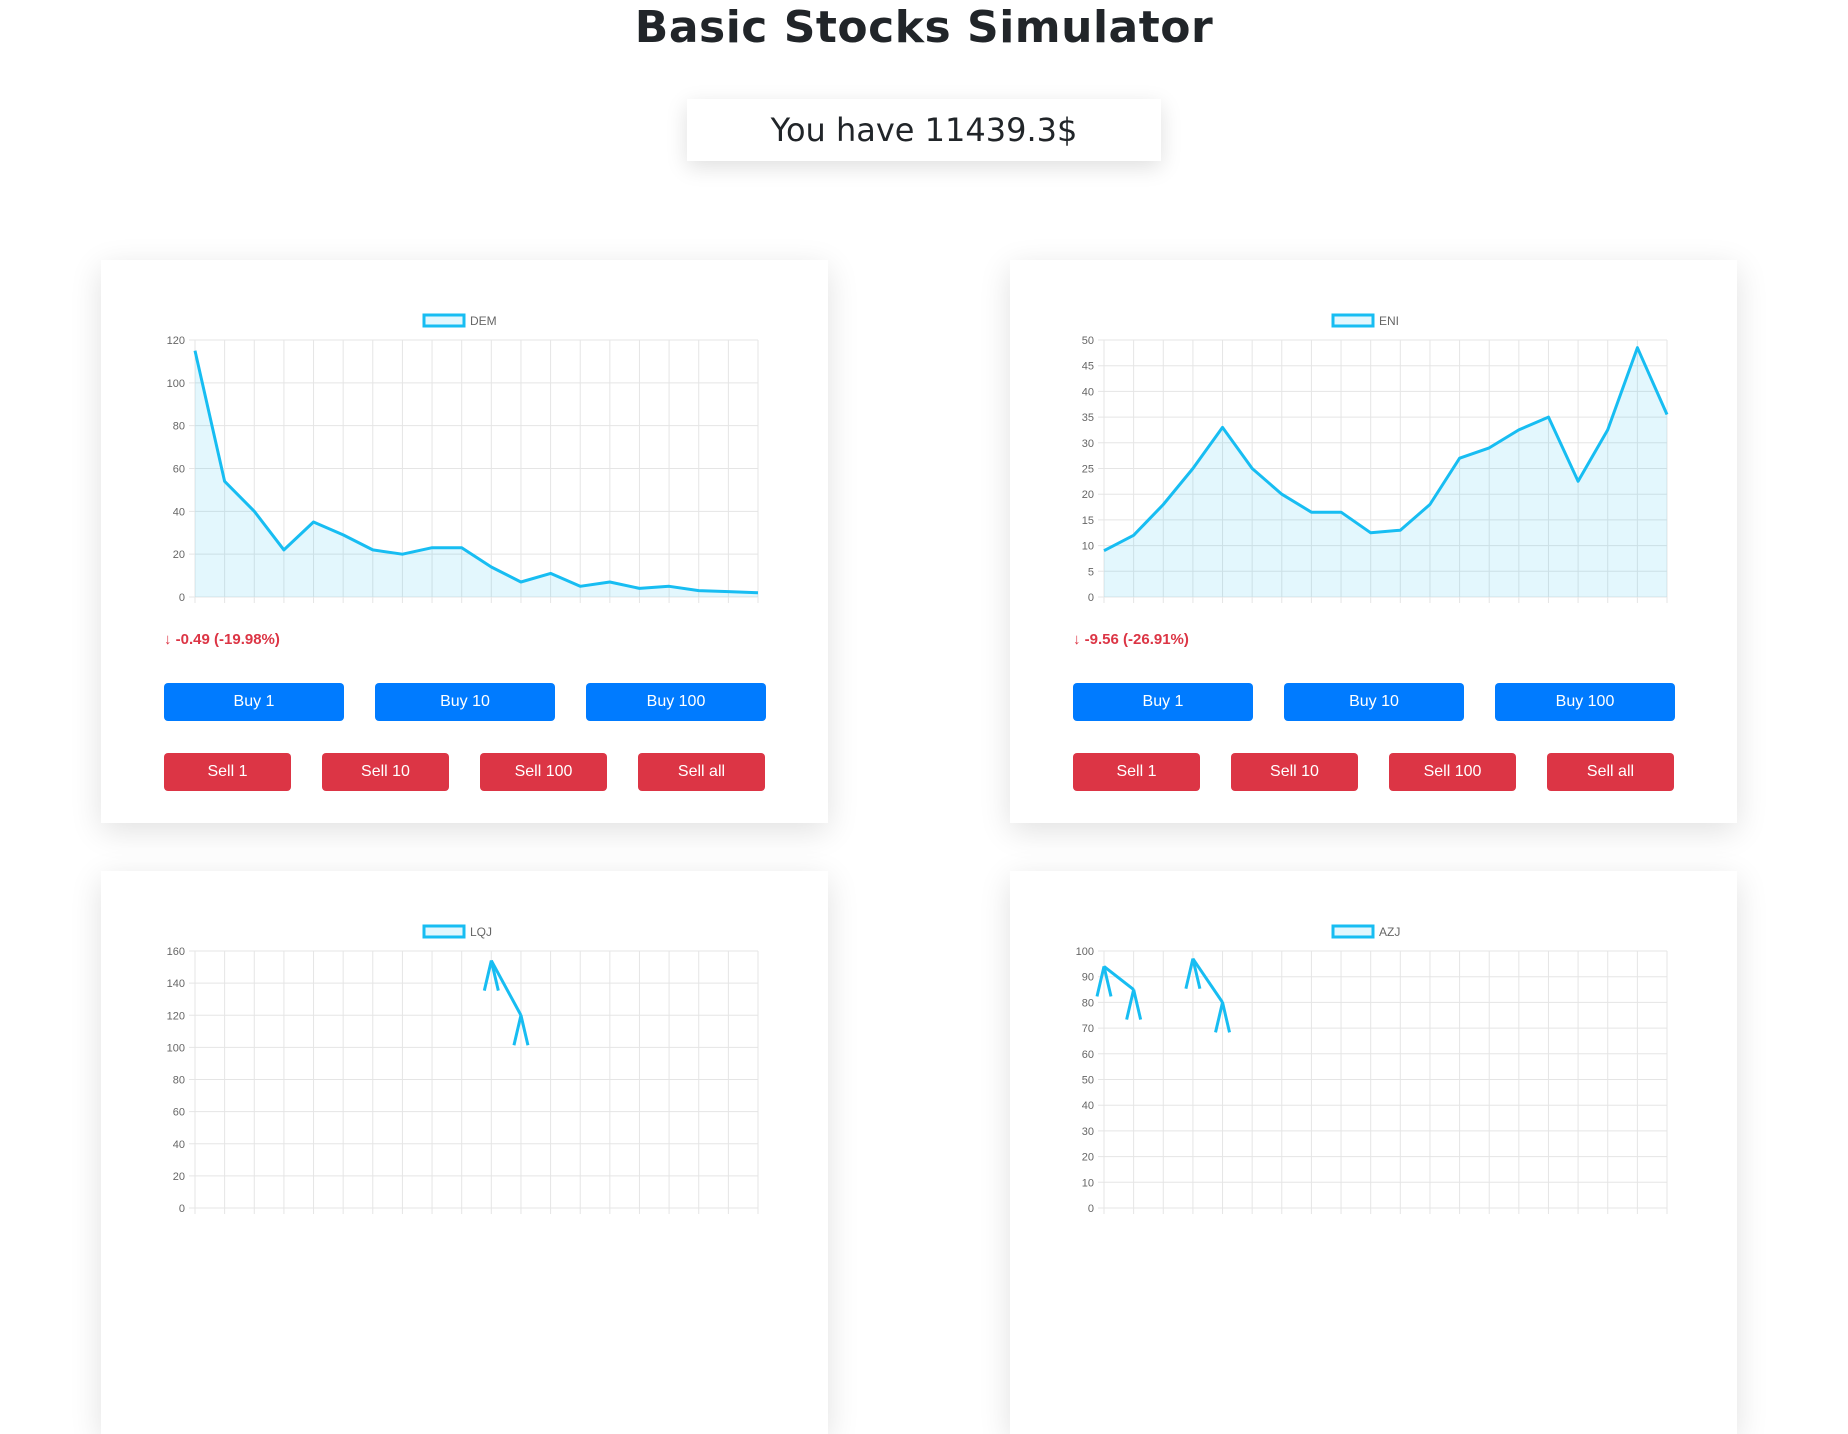 Image resolution: width=1848 pixels, height=1434 pixels. Describe the element at coordinates (1372, 1069) in the screenshot. I see `stock-chart-azj: AZJ 0 10 20 30 40 50 60 70 80 90 100` at that location.